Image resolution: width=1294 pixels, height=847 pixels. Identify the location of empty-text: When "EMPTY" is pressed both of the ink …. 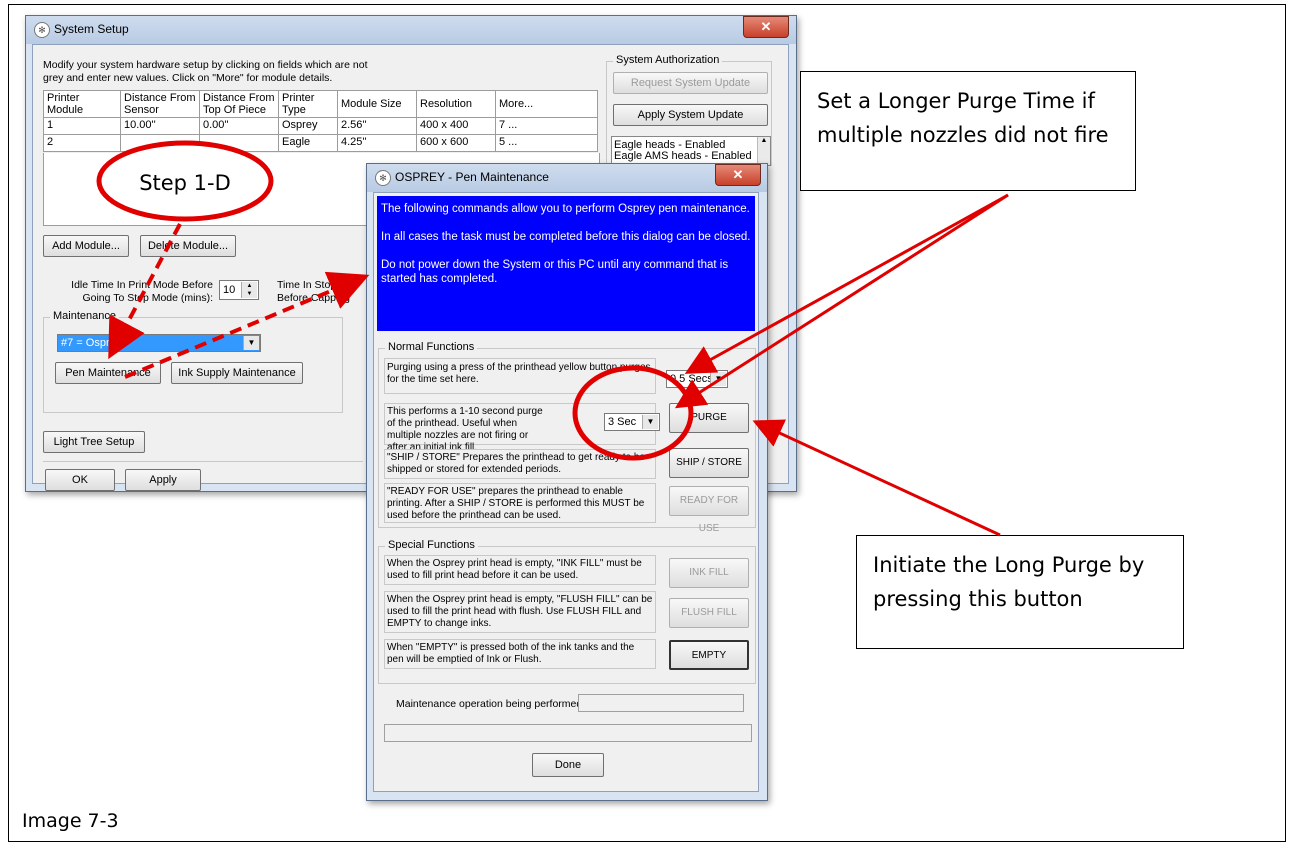
(511, 653).